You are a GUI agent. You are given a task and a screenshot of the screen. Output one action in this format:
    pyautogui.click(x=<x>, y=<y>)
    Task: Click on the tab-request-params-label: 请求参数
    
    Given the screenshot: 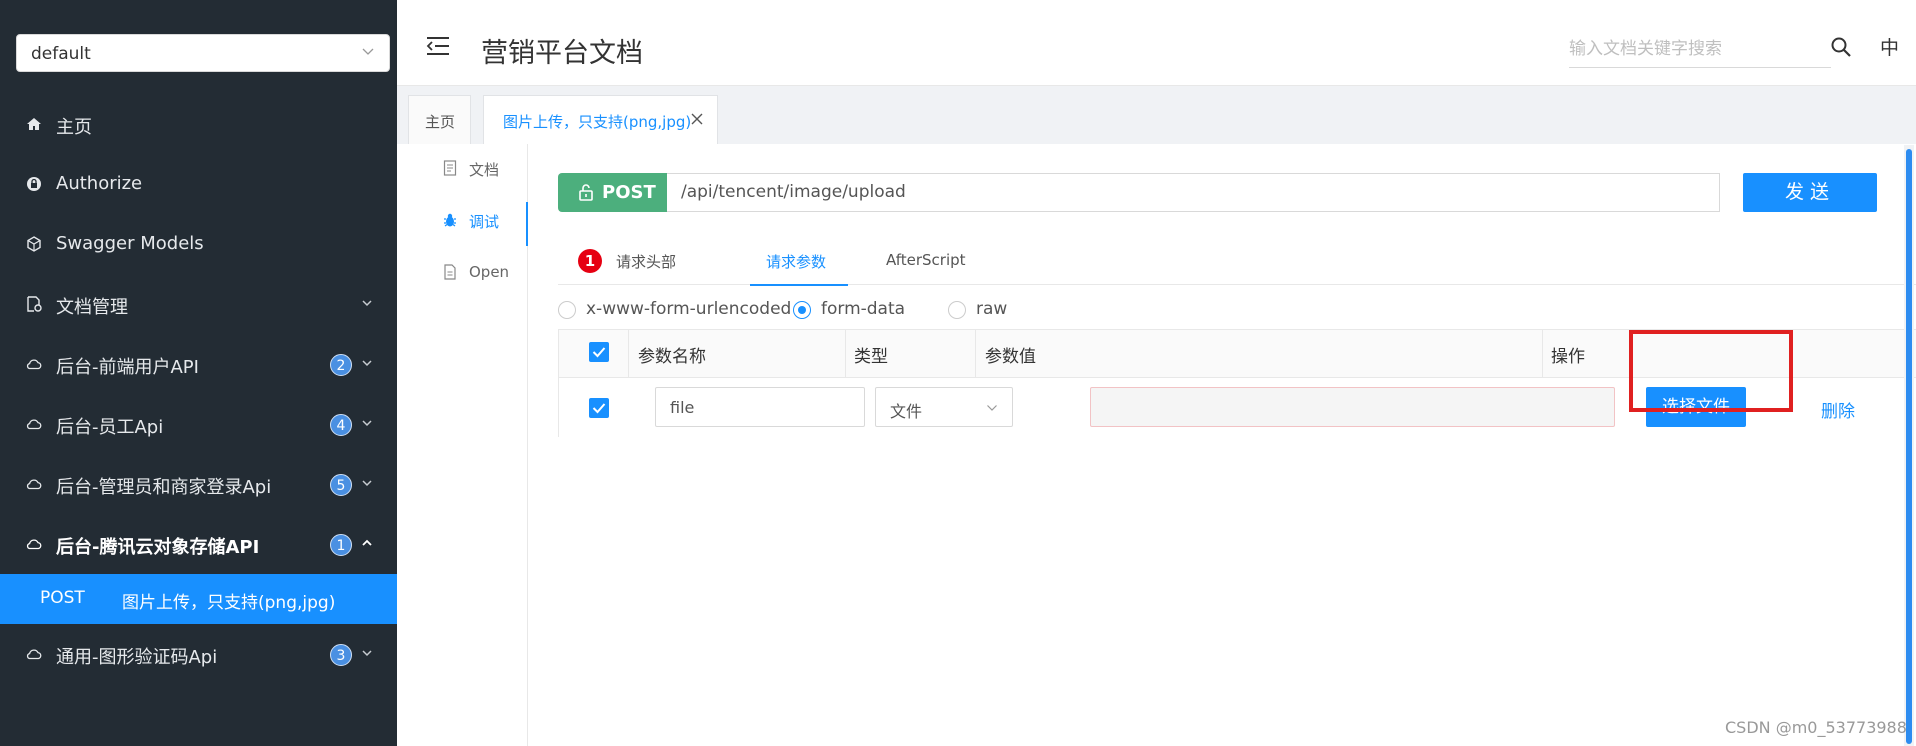 What is the action you would take?
    pyautogui.click(x=796, y=262)
    